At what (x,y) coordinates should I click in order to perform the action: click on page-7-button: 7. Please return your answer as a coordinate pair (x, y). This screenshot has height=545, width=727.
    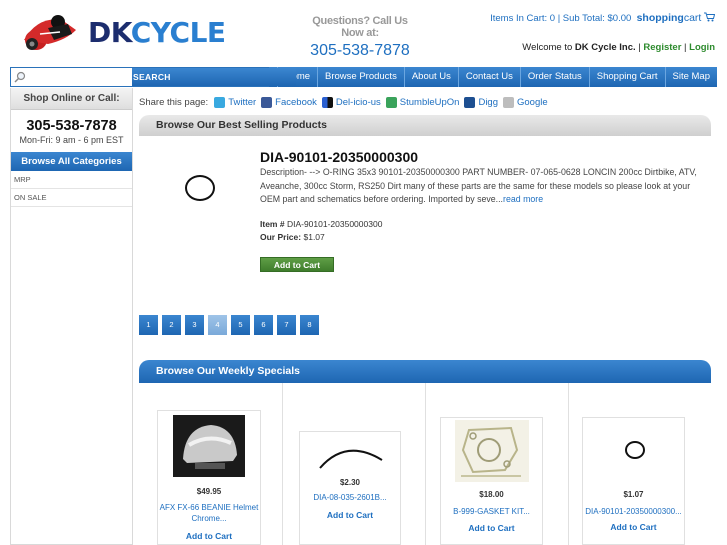
    Looking at the image, I should click on (286, 325).